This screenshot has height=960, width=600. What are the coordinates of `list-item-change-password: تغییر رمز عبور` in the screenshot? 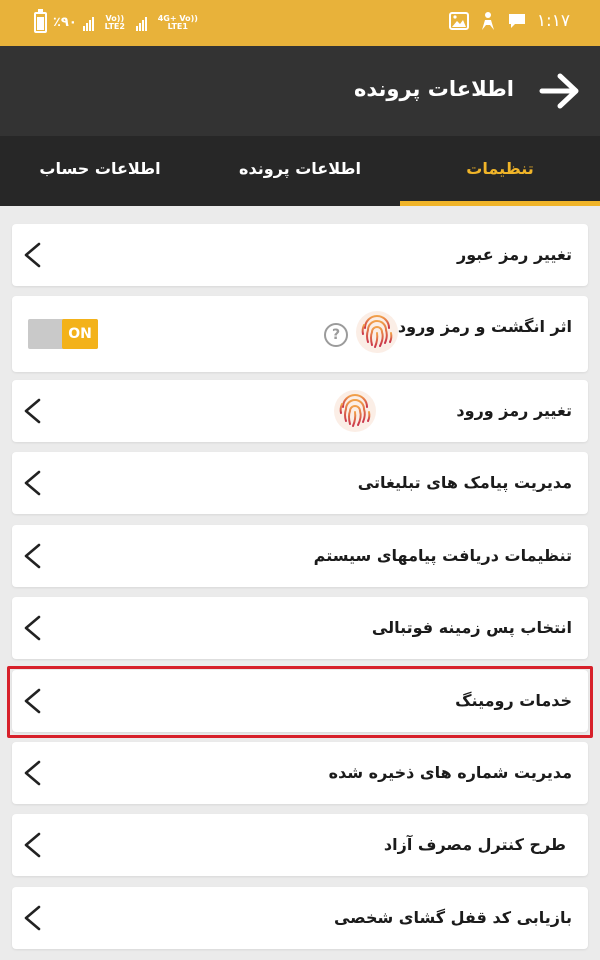 It's located at (300, 255).